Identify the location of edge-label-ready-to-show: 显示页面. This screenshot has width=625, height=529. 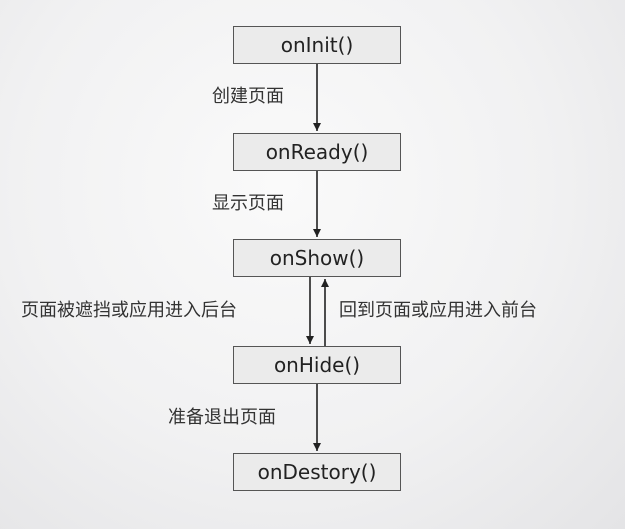
(248, 203).